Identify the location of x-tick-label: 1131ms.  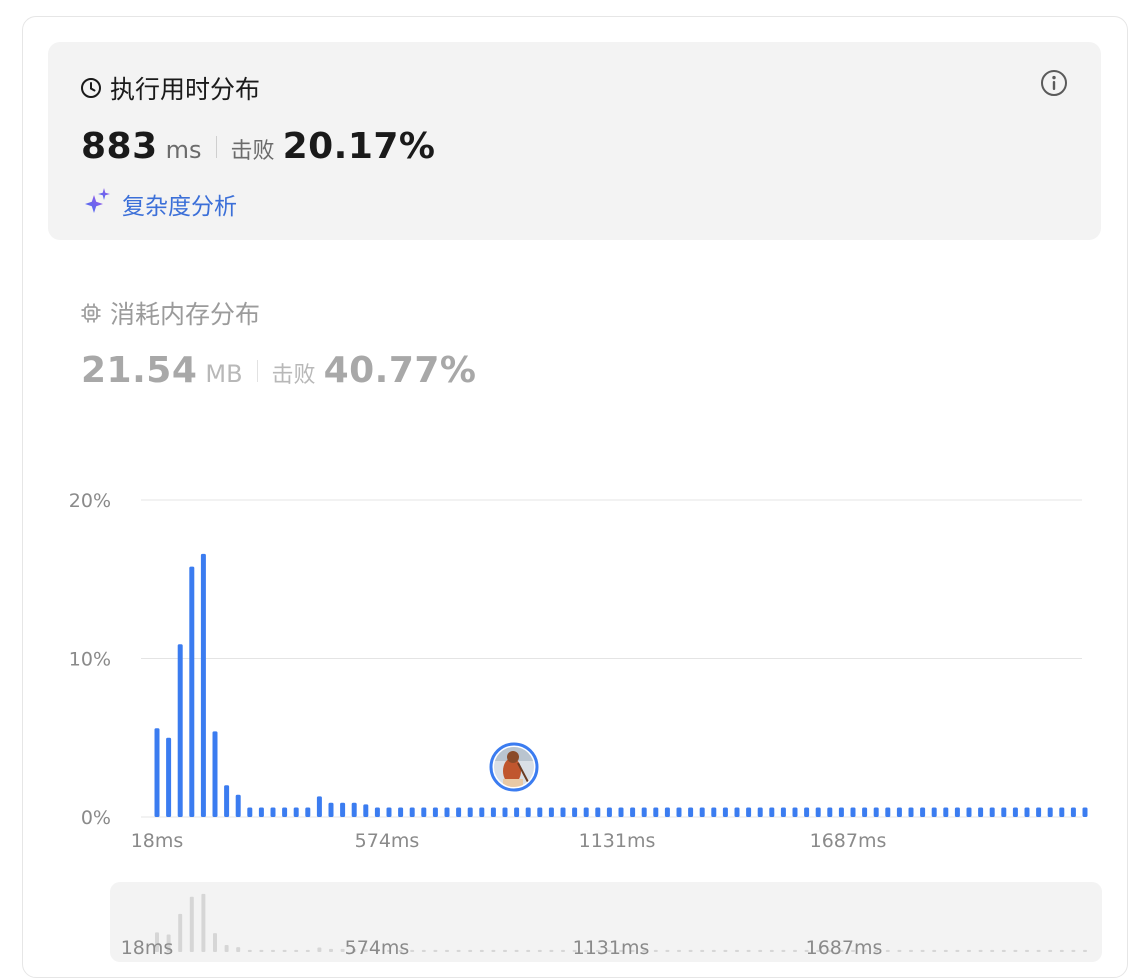
(617, 841).